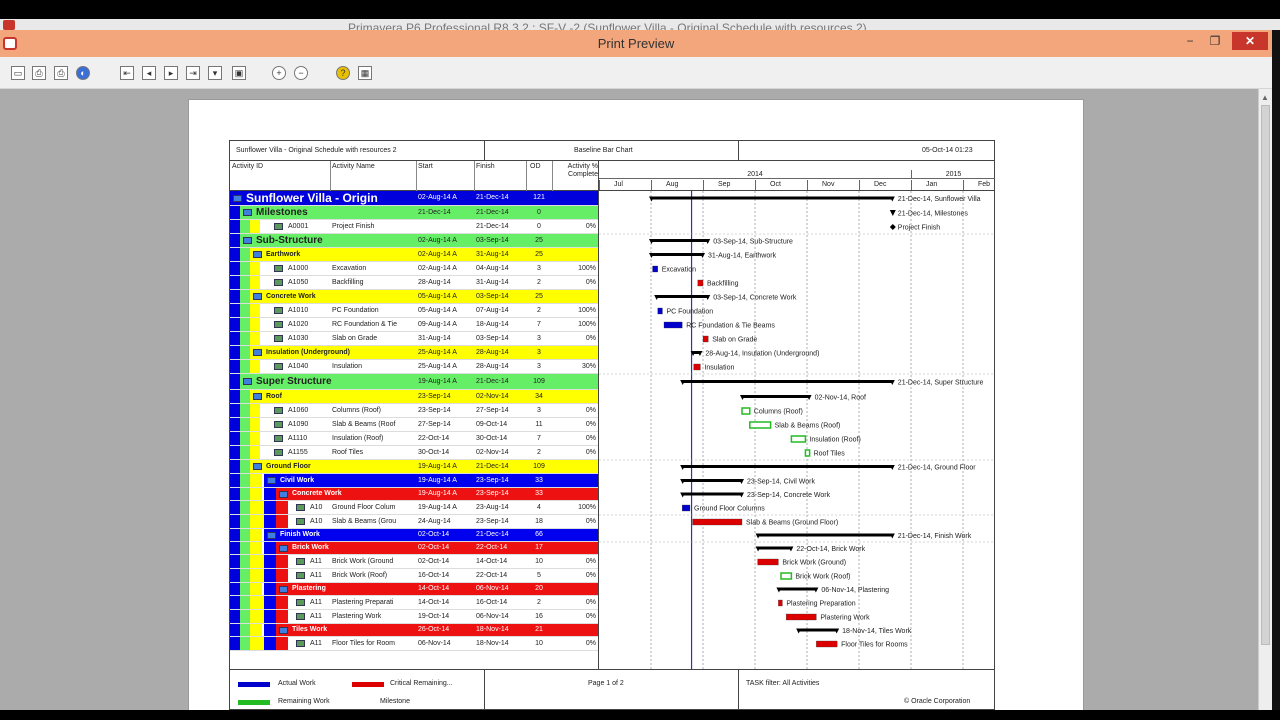  What do you see at coordinates (171, 73) in the screenshot?
I see `next-page-icon: ▸` at bounding box center [171, 73].